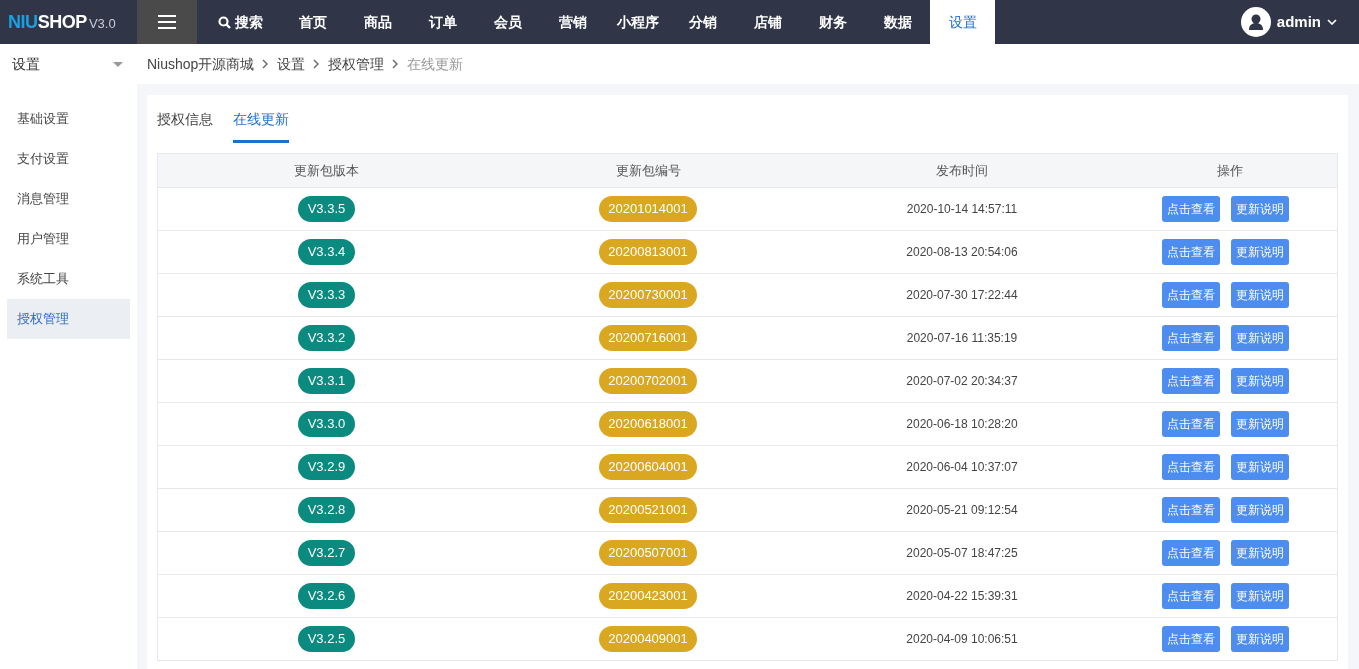  What do you see at coordinates (767, 22) in the screenshot?
I see `nav-tab: 店铺` at bounding box center [767, 22].